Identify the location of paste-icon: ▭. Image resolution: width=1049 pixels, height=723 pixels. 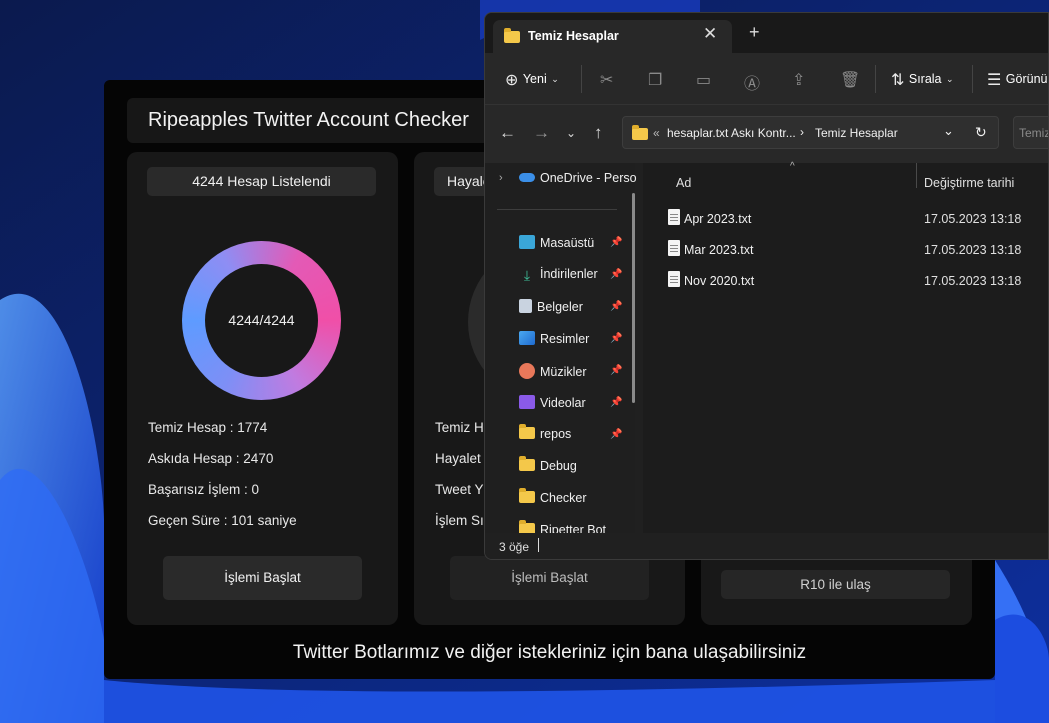
(703, 80).